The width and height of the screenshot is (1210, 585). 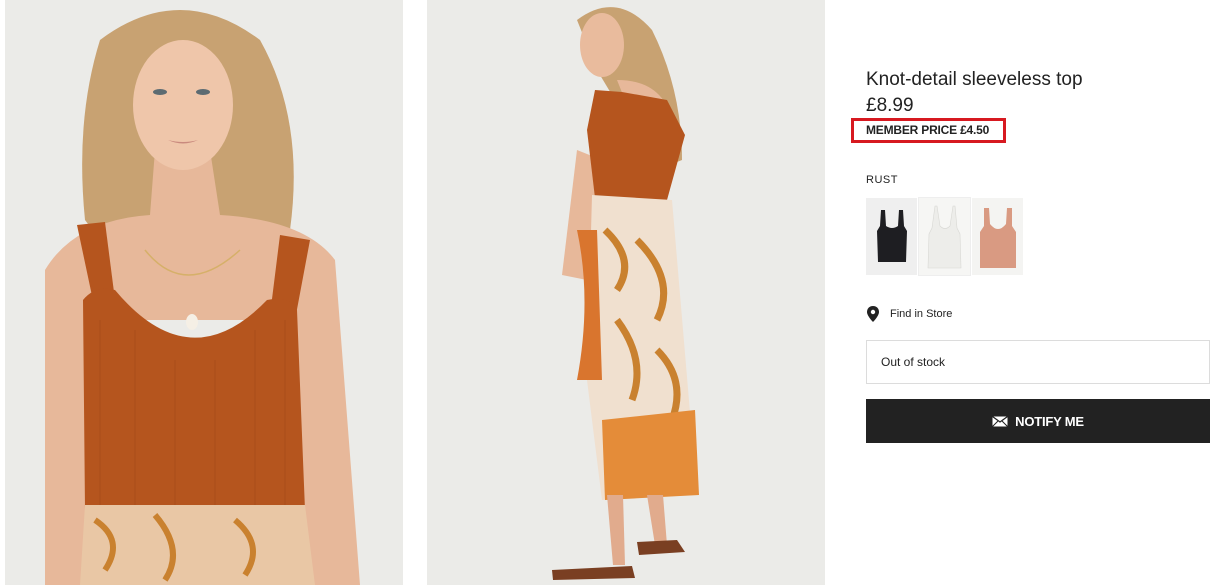 I want to click on notify-me-button: NOTIFY ME, so click(x=1038, y=421).